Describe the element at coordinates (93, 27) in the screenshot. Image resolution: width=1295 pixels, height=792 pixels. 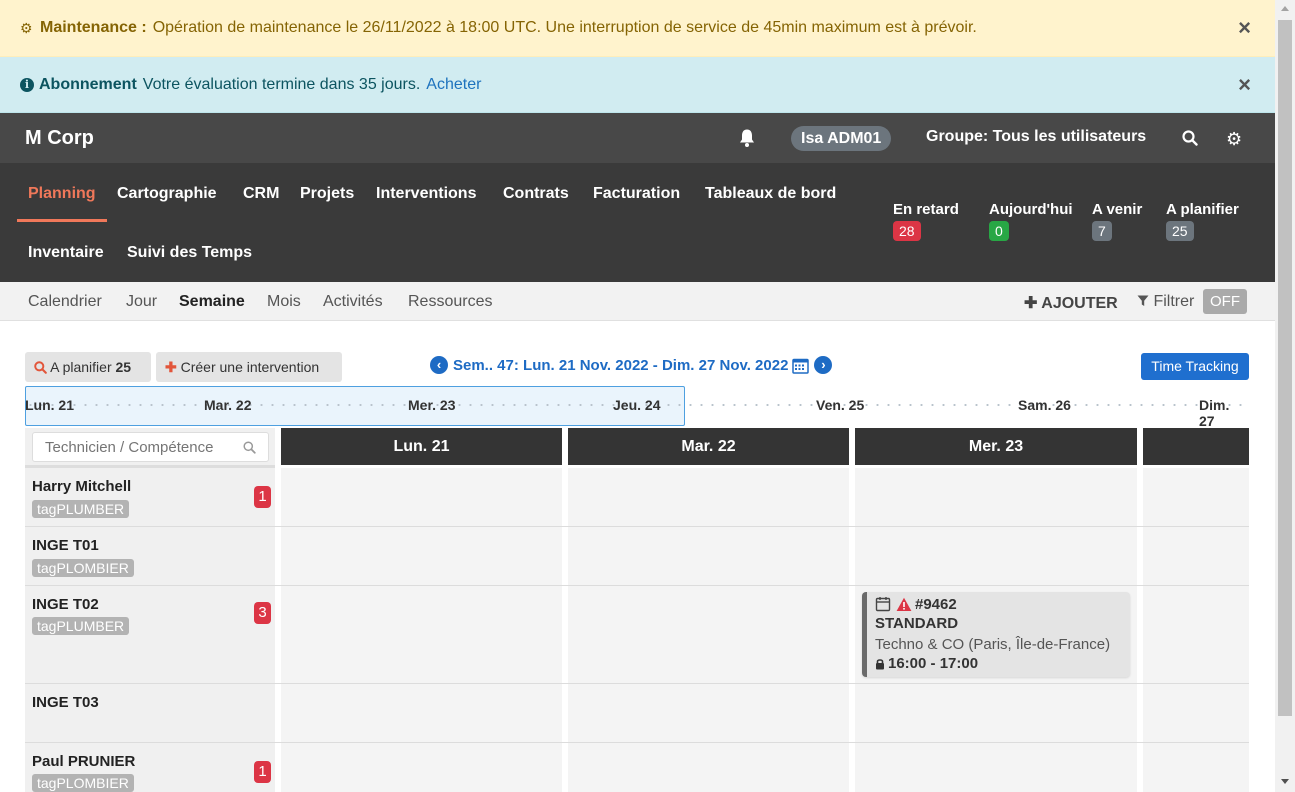
I see `maintenance-title: Maintenance :` at that location.